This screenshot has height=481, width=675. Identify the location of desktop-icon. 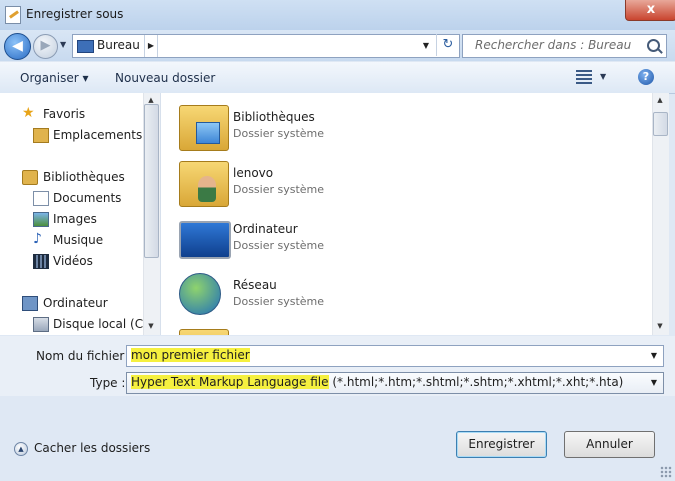
(85, 46).